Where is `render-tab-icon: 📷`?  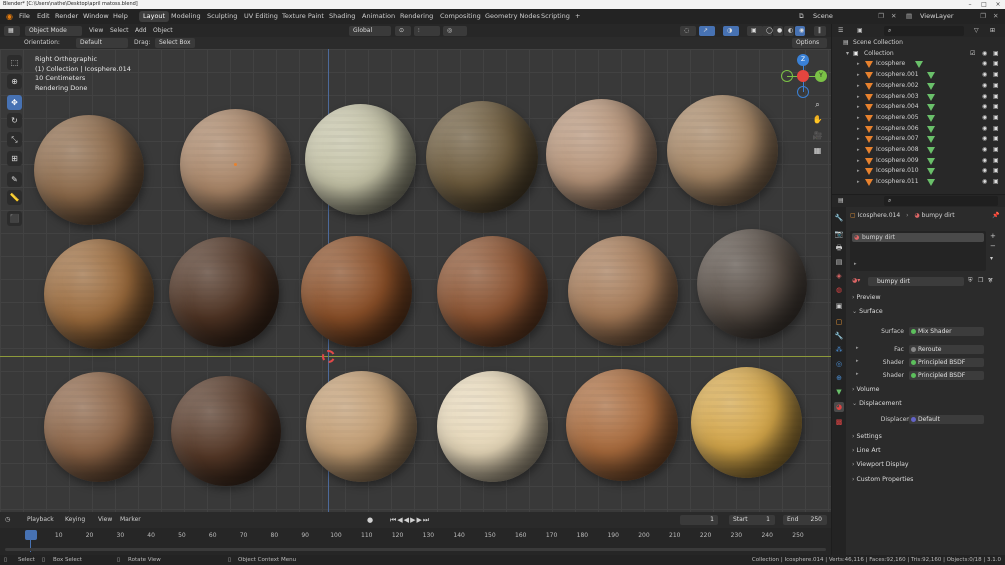 render-tab-icon: 📷 is located at coordinates (839, 234).